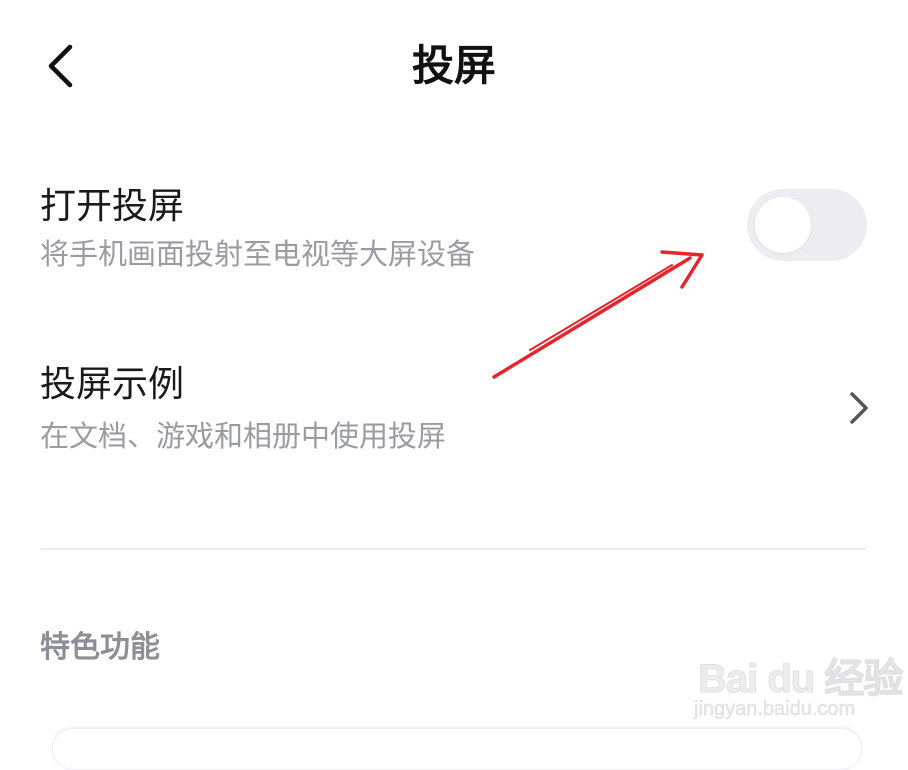  I want to click on row-title: 打开投屏, so click(112, 206).